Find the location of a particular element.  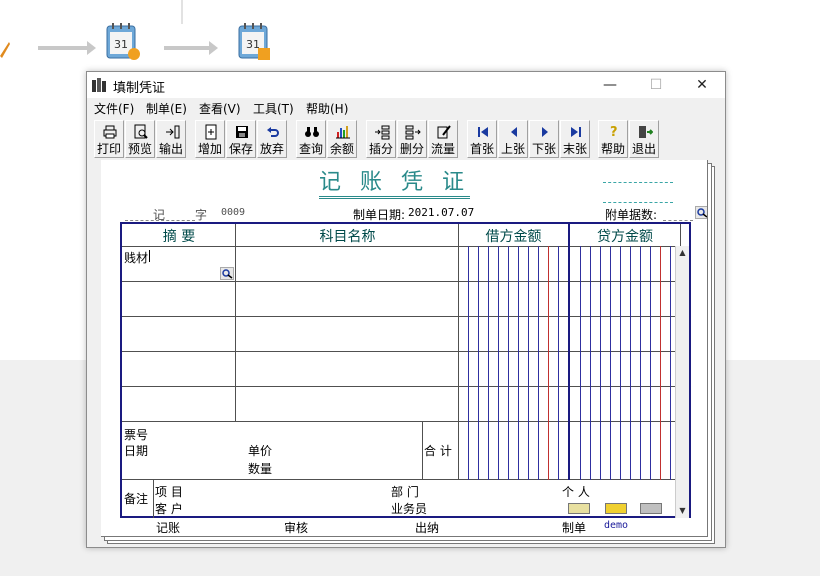

menu-view: 查看(V) is located at coordinates (220, 108).